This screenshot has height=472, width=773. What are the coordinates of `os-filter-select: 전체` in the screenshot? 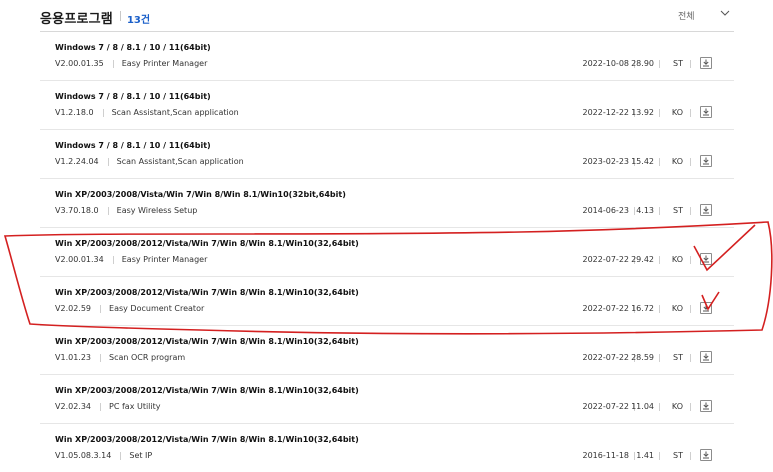 It's located at (706, 15).